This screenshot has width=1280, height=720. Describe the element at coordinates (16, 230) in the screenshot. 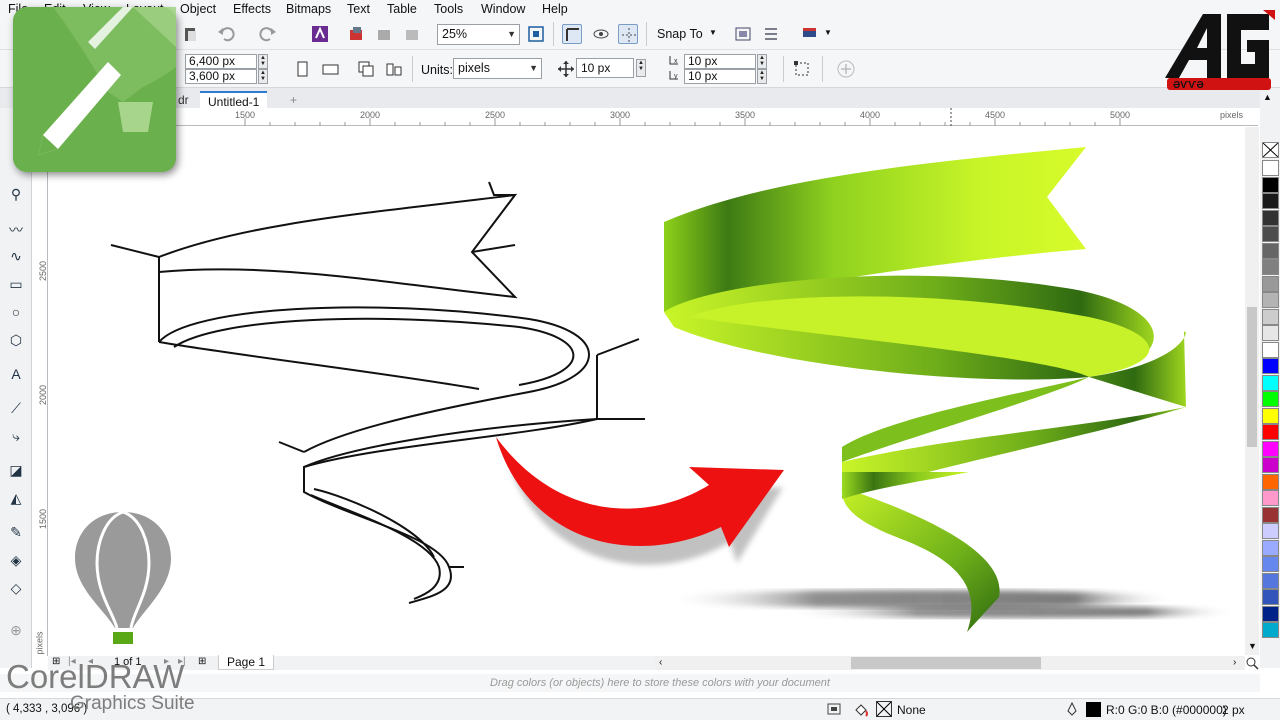

I see `freehand-tool-icon: 〰` at that location.